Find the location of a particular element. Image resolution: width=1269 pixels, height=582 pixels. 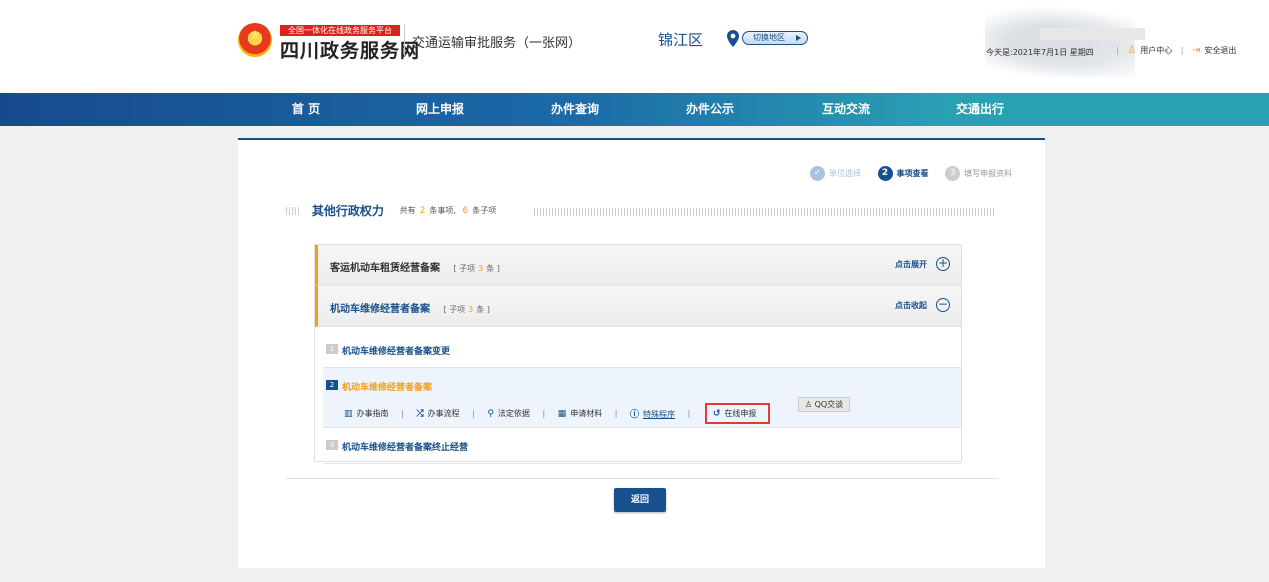

group-row: 机动车维修经营者备案 [ 子项 3 条 ] 点击收起 − is located at coordinates (638, 306).